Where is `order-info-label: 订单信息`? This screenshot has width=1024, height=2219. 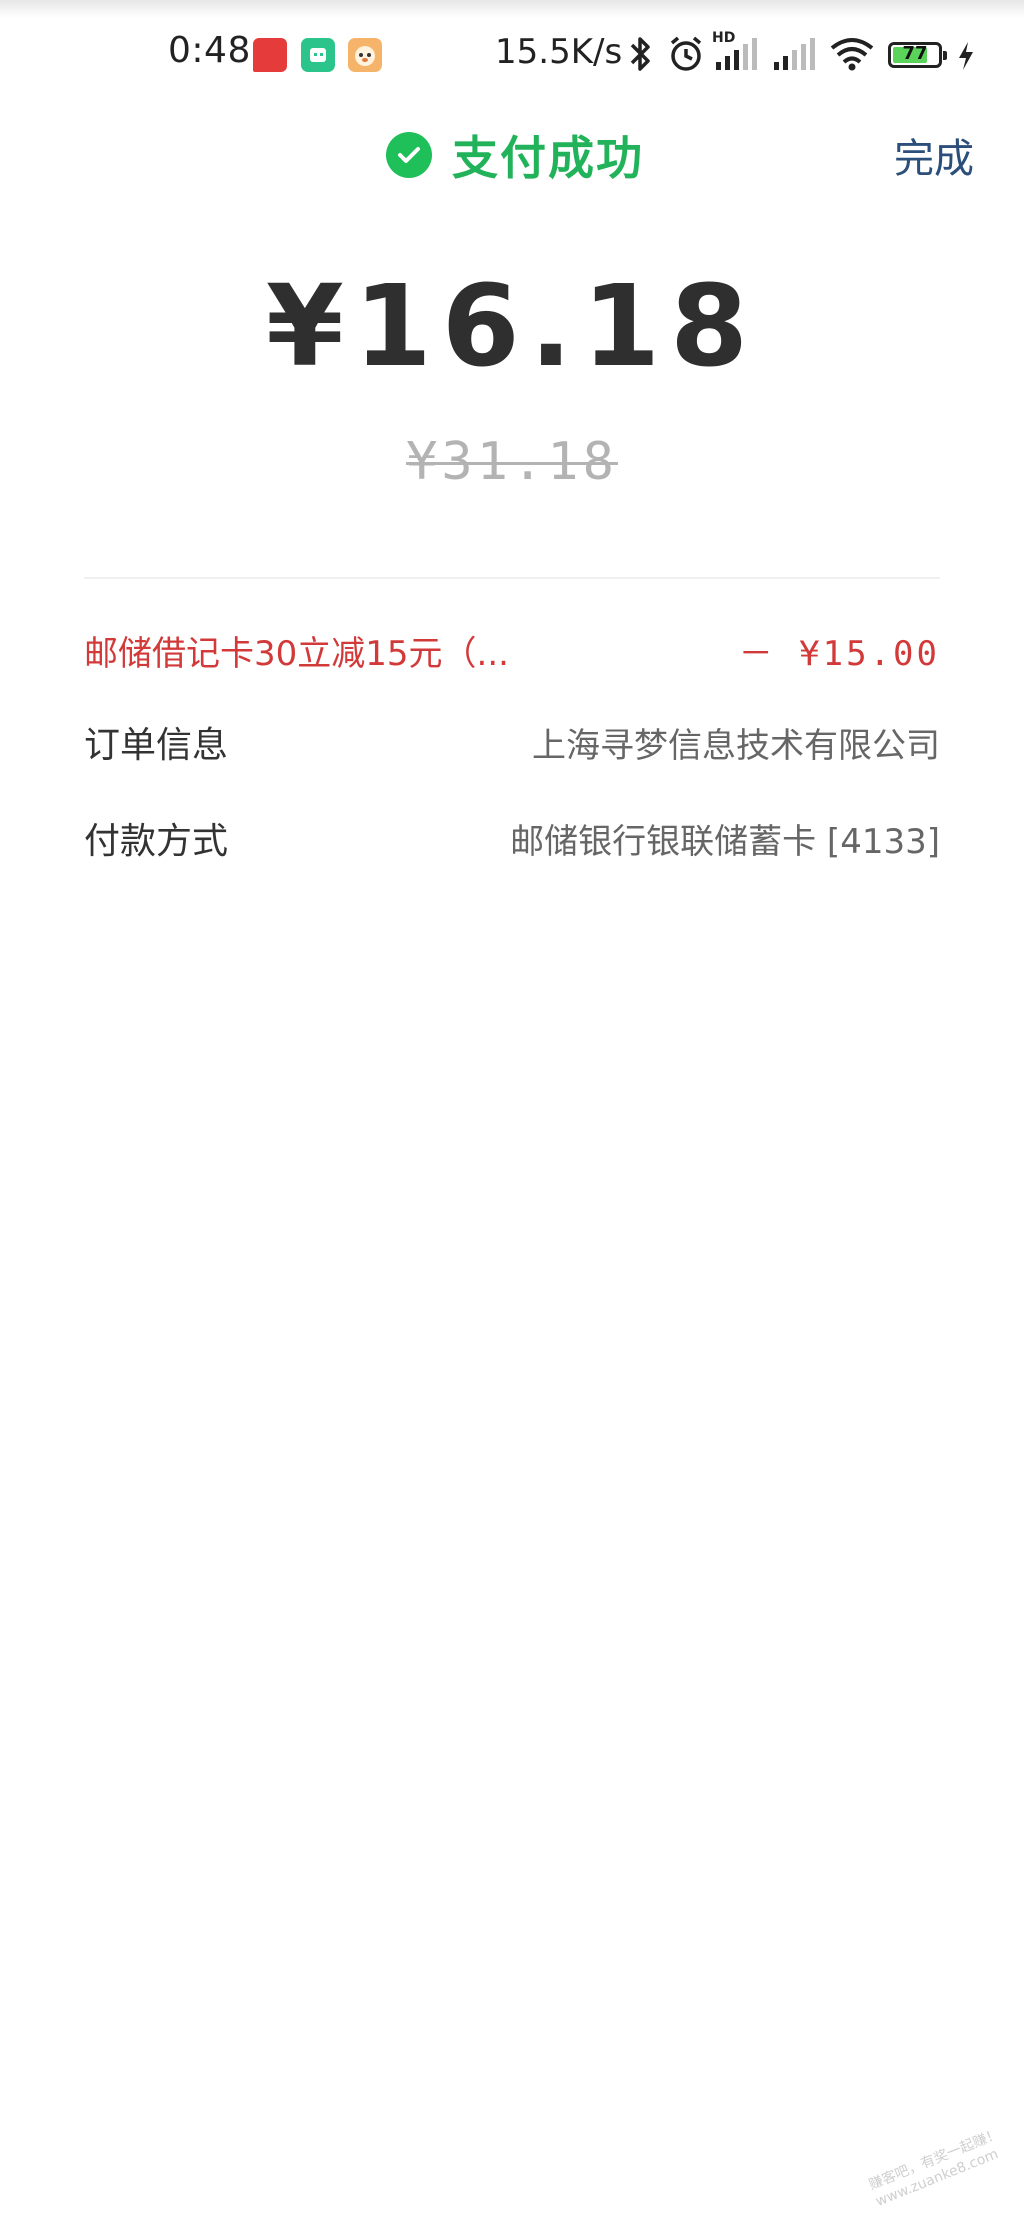 order-info-label: 订单信息 is located at coordinates (156, 745).